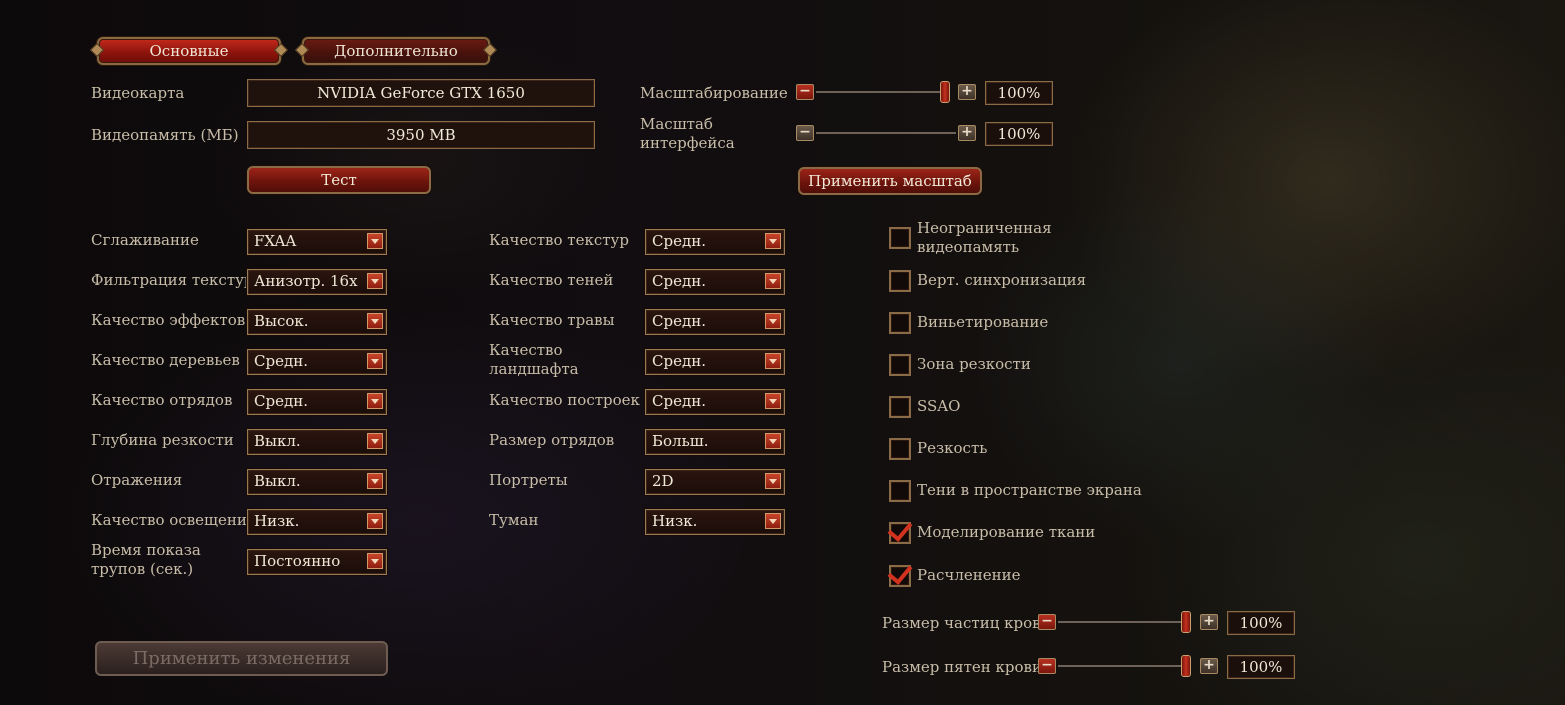  I want to click on test-button: Тест, so click(339, 180).